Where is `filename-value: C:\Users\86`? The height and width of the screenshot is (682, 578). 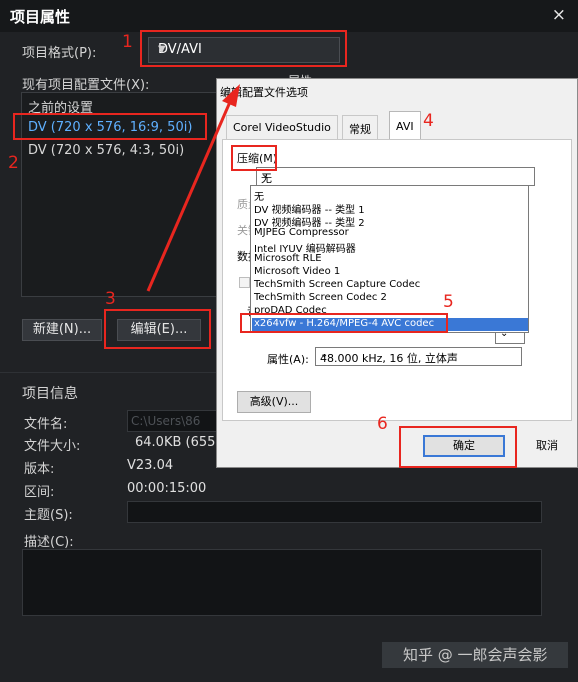
filename-value: C:\Users\86 is located at coordinates (166, 421).